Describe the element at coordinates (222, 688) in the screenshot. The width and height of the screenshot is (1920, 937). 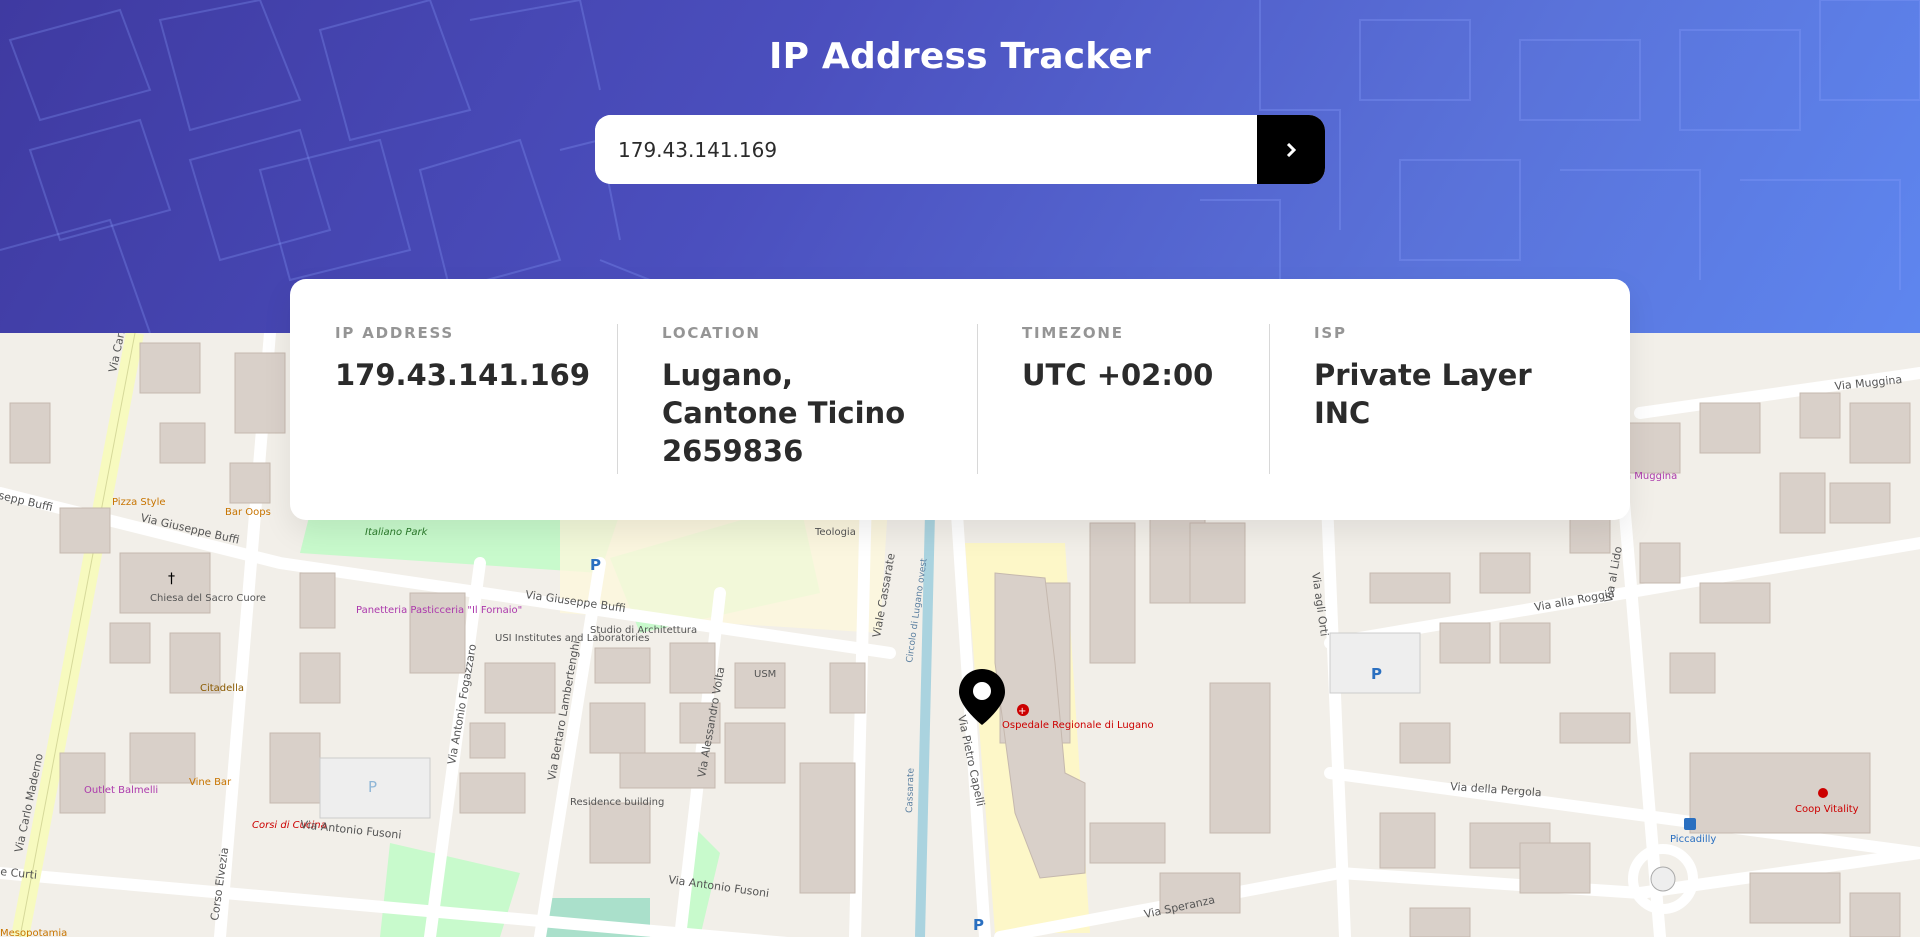
I see `map-label: Citadella` at that location.